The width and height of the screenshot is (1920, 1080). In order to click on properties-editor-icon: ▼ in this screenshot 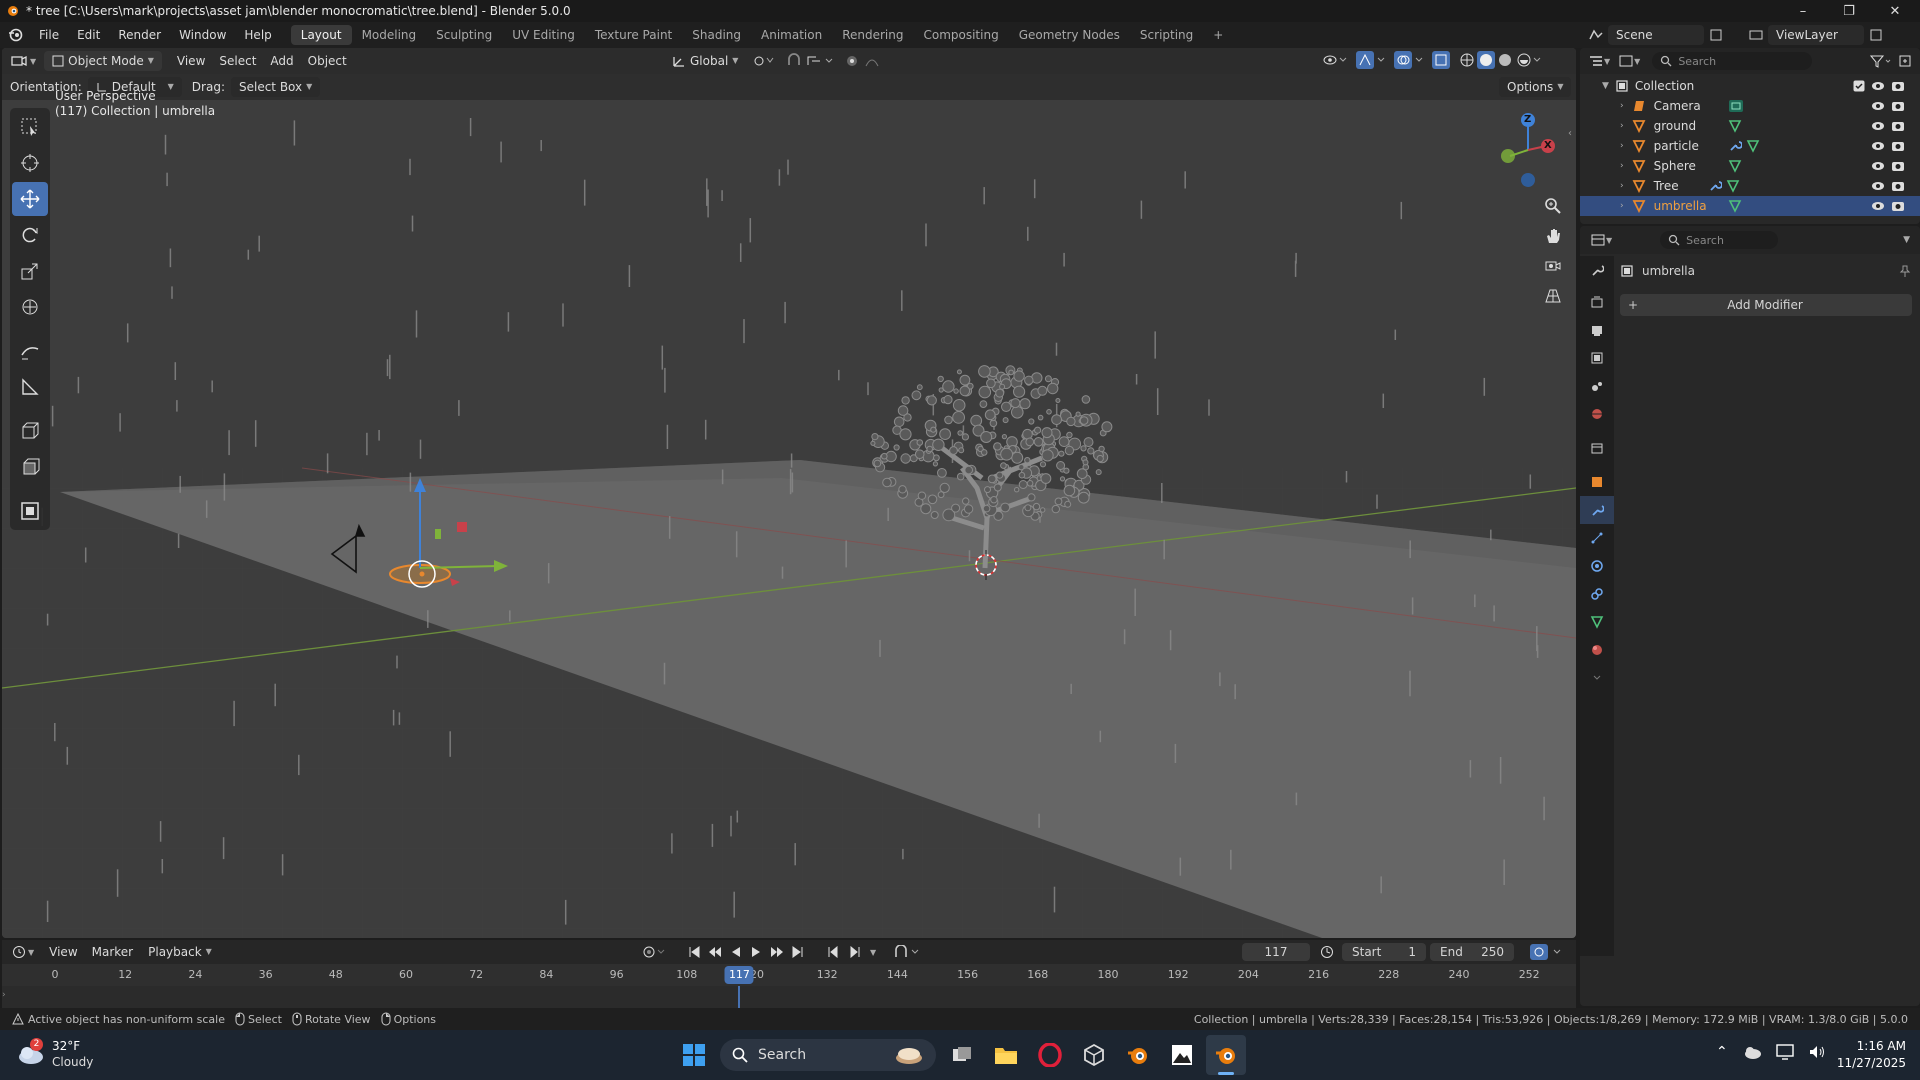, I will do `click(1601, 240)`.